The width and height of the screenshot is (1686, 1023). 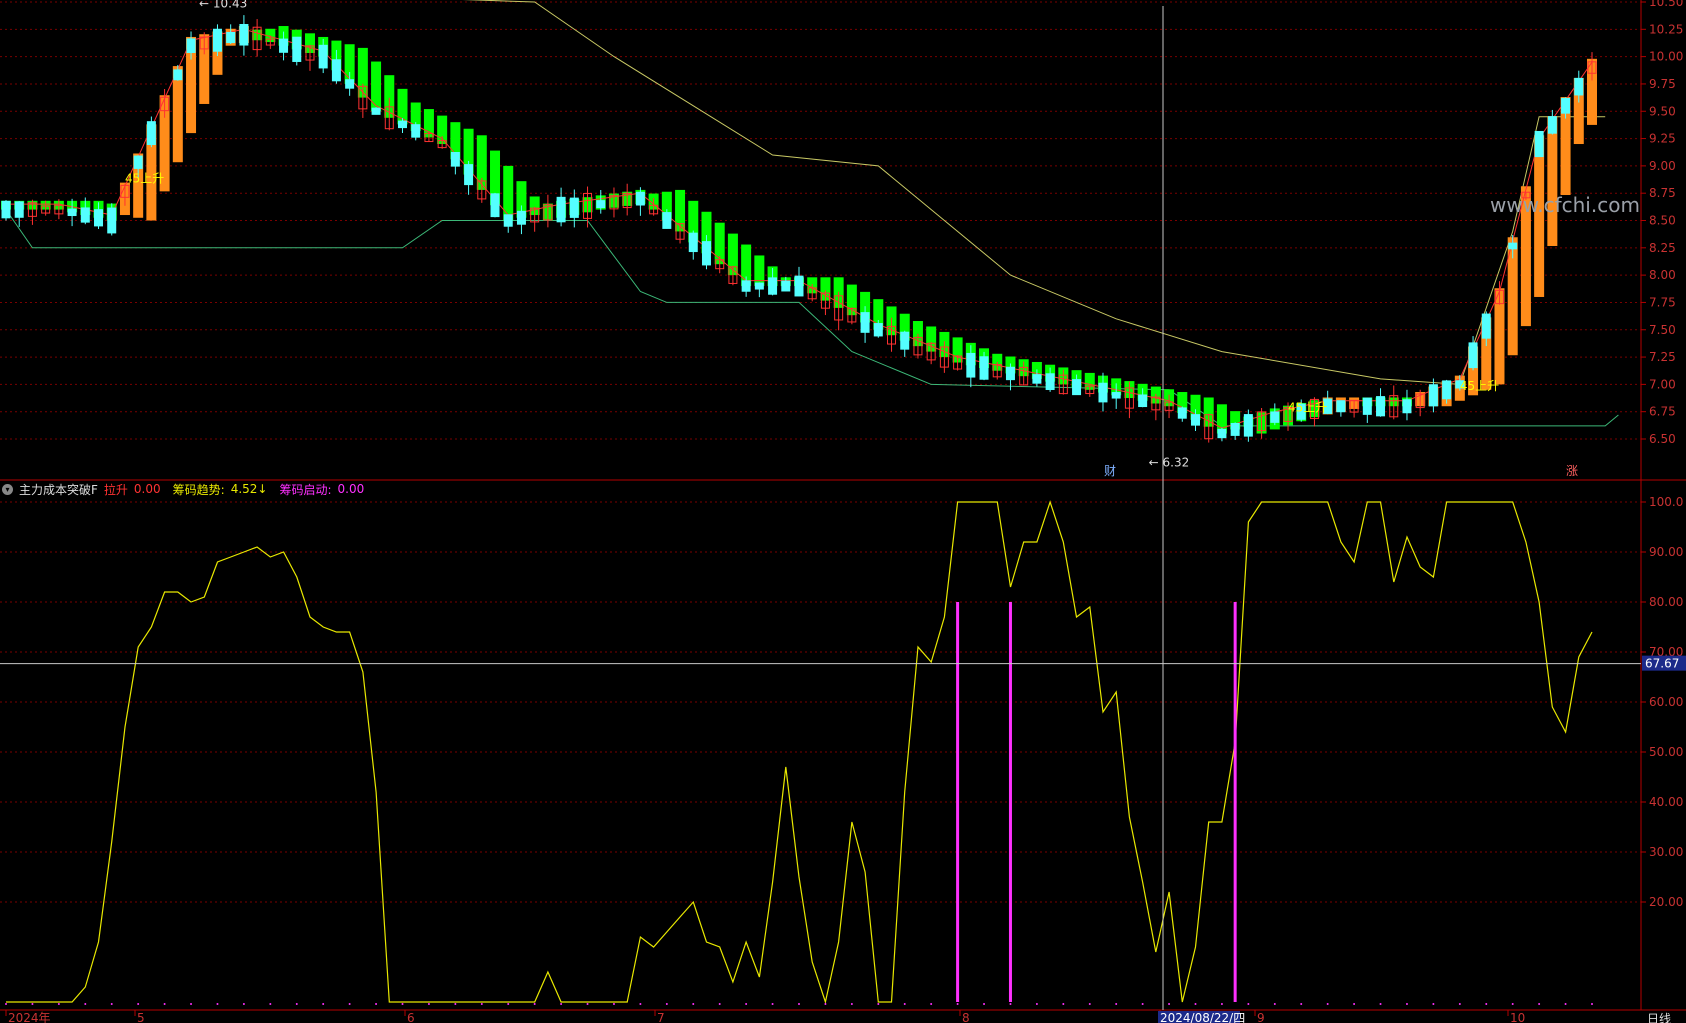 I want to click on indicator-title-bar: ▾ 主力成本突破F 拉升 0.00 筹码趋势: 4.52↓ 筹码启动: 0.00, so click(x=182, y=489).